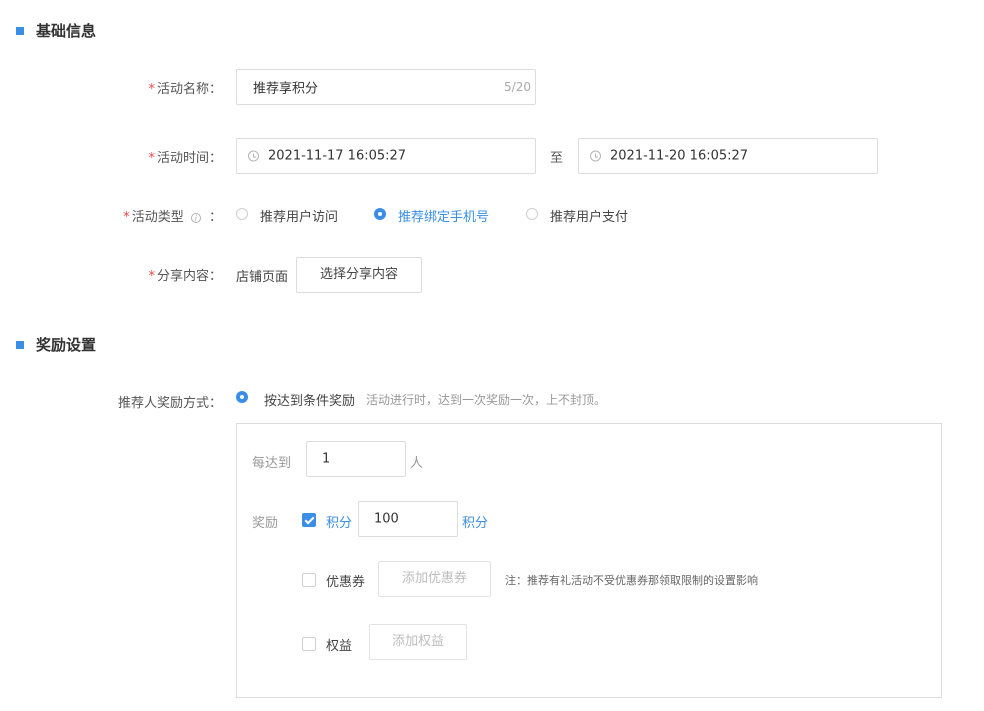 The image size is (984, 711). I want to click on every-reach-unit: 人, so click(417, 463).